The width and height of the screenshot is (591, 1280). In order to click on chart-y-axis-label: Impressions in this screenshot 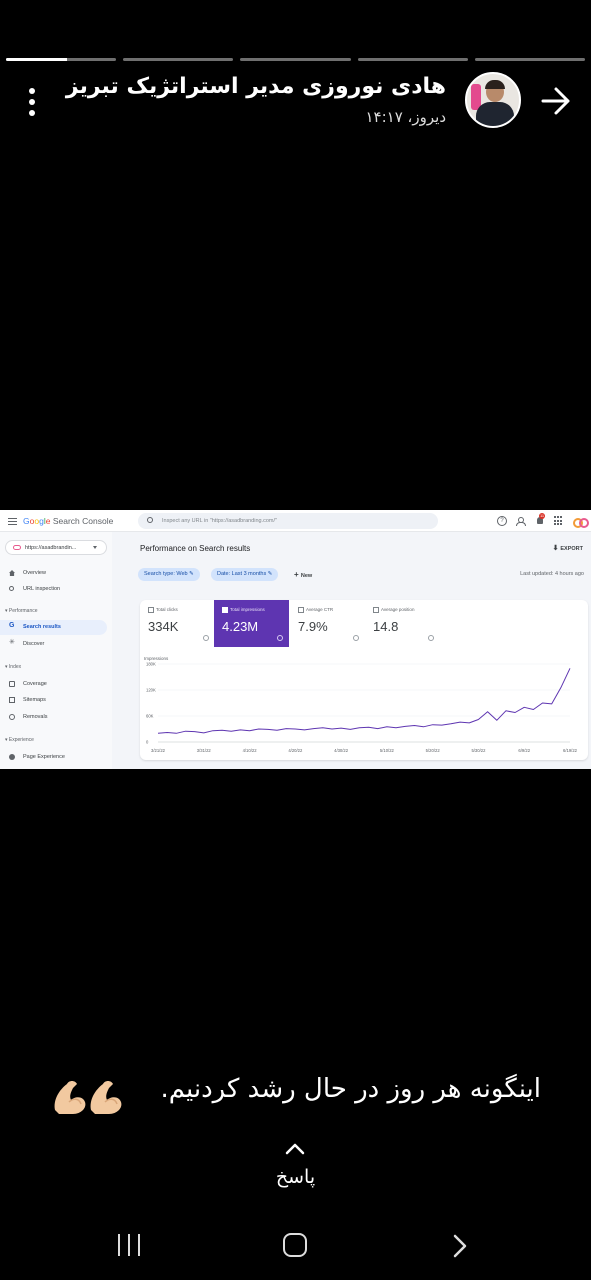, I will do `click(156, 658)`.